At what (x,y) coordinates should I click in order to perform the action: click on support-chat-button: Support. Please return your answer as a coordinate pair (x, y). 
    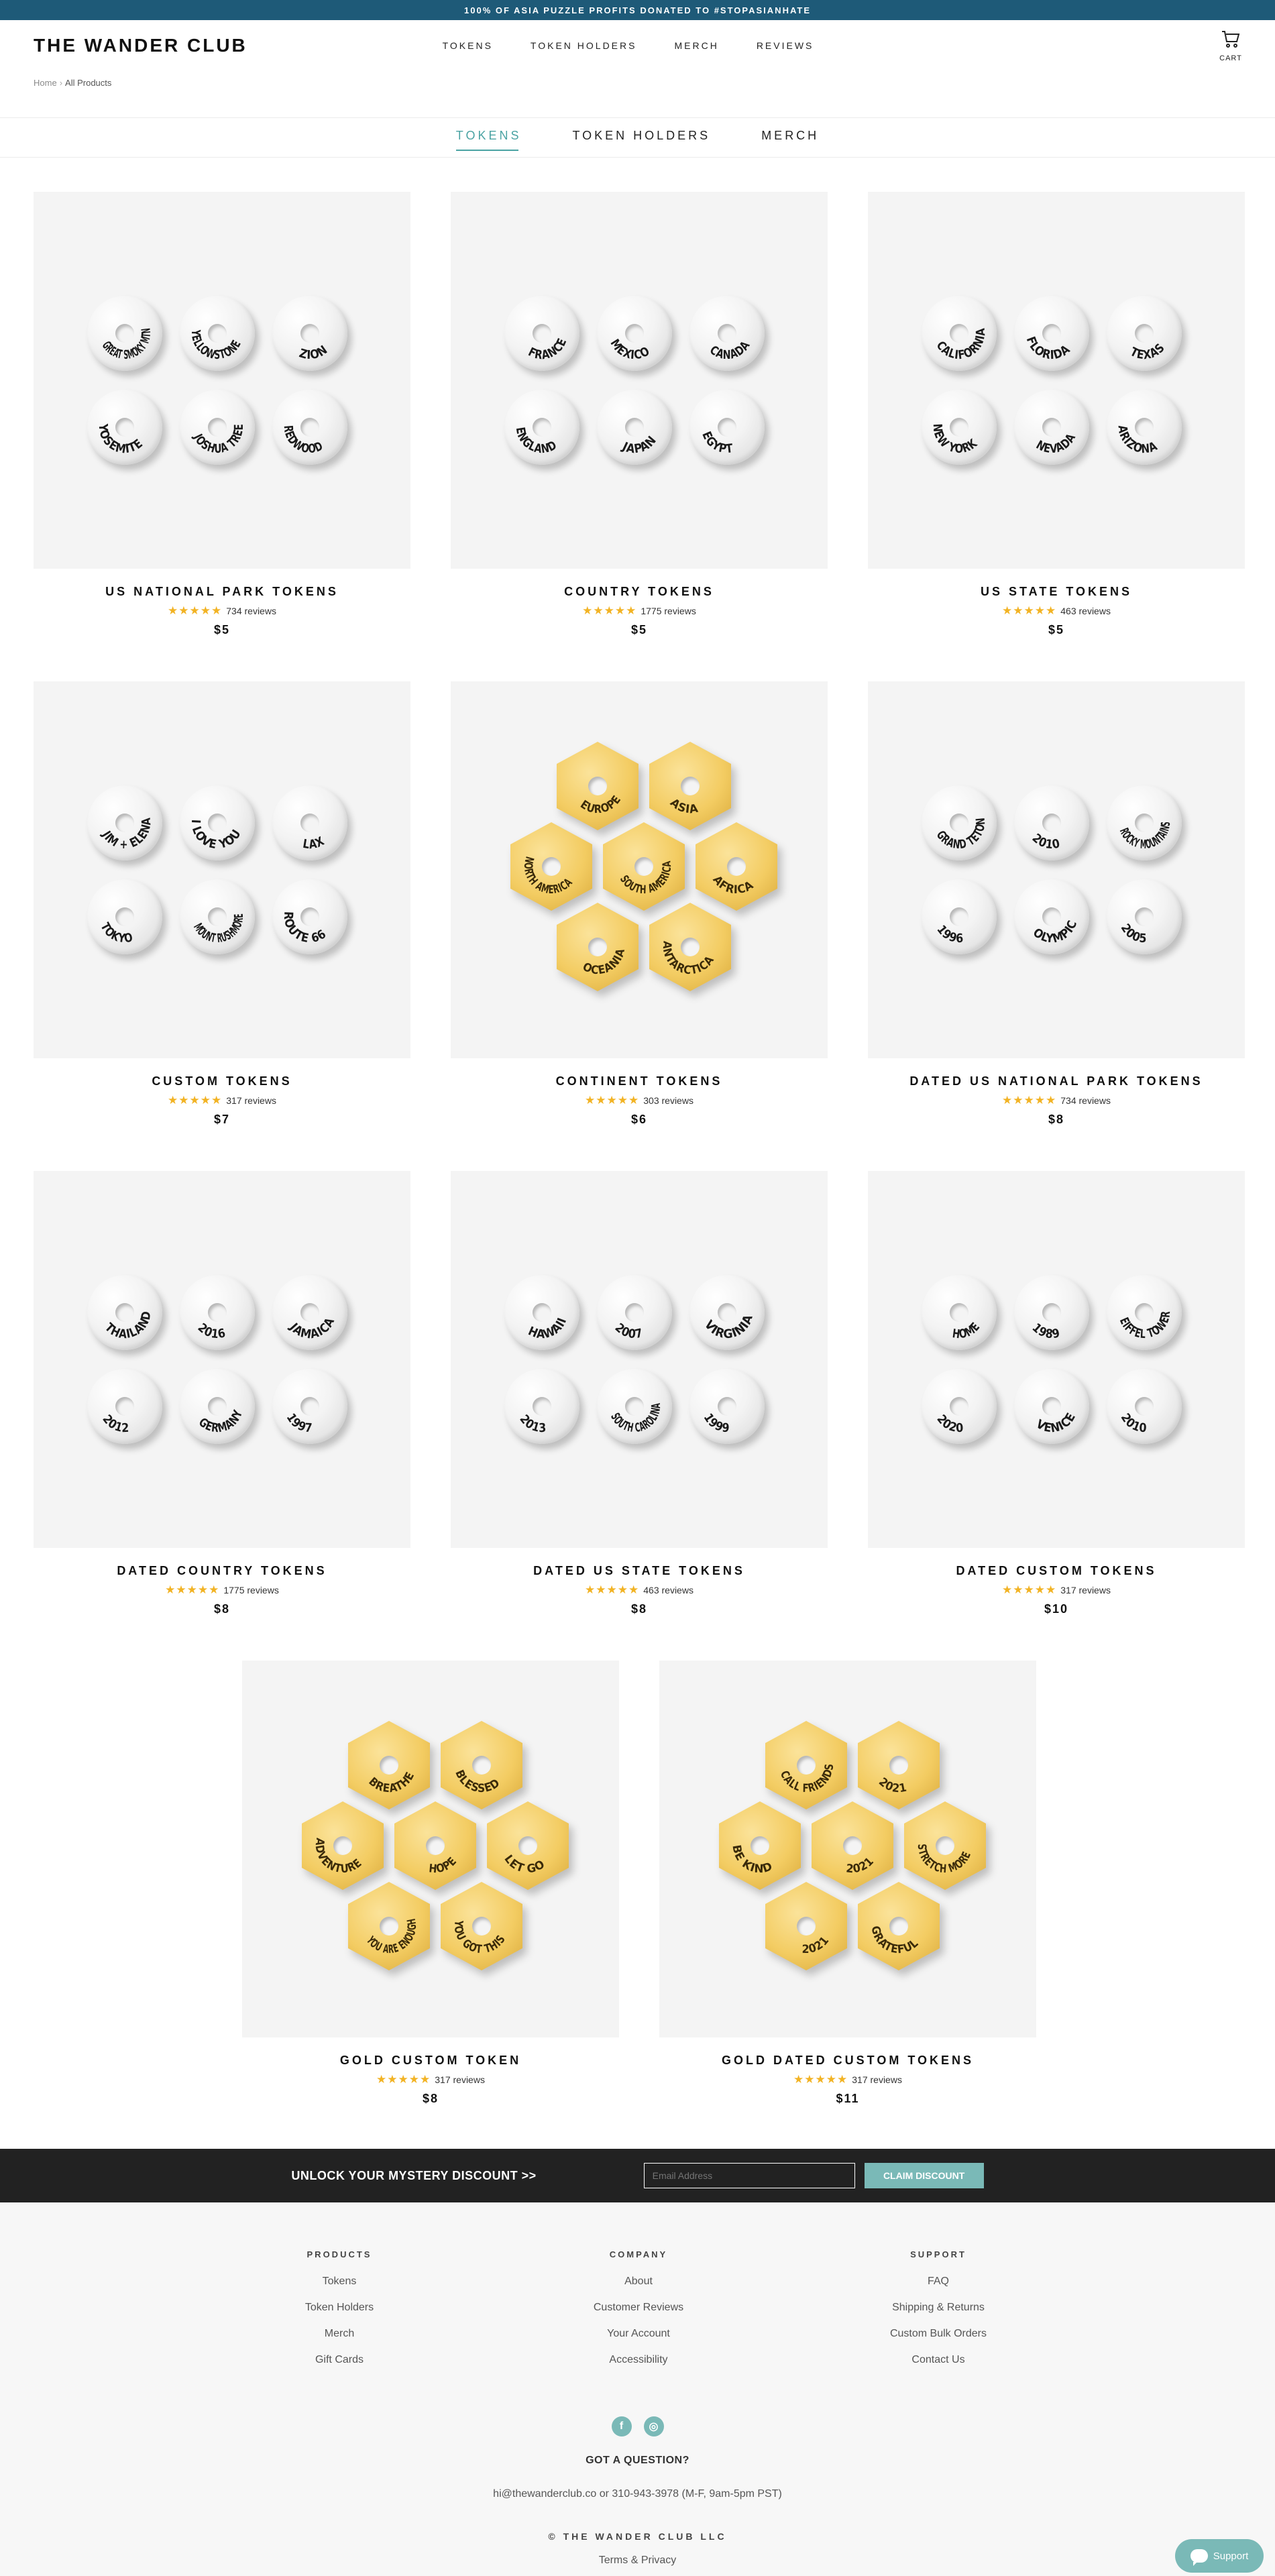
    Looking at the image, I should click on (1219, 2556).